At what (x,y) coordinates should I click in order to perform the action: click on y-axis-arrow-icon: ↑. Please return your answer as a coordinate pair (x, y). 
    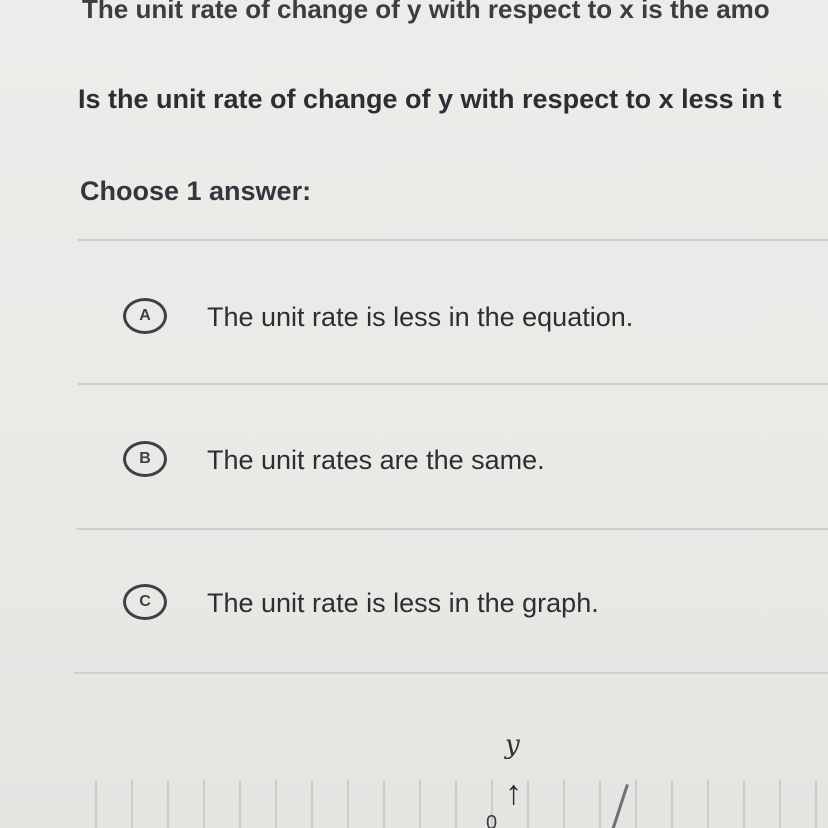
    Looking at the image, I should click on (513, 793).